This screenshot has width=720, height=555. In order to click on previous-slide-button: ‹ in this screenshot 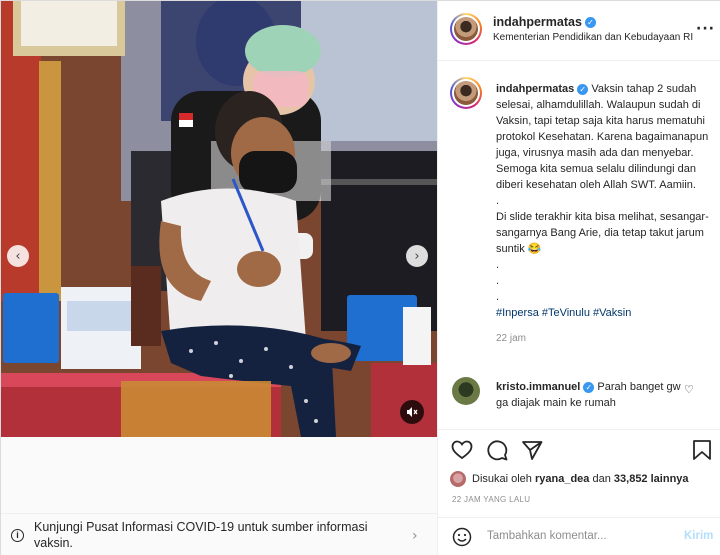, I will do `click(18, 256)`.